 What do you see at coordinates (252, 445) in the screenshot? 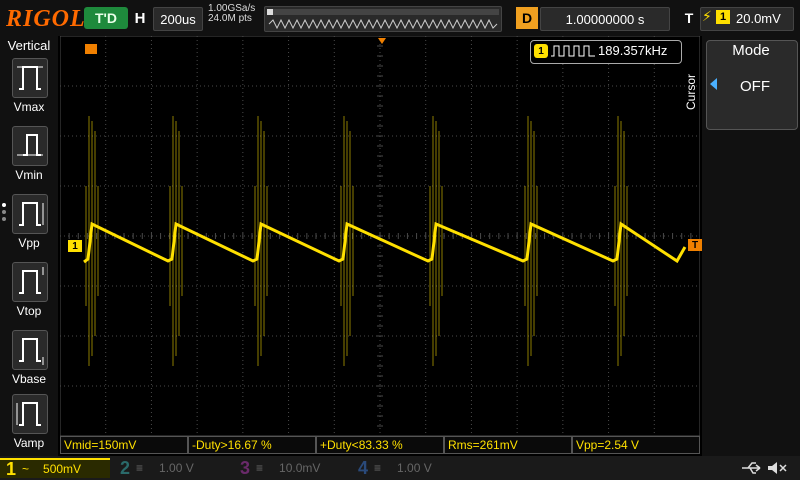
I see `measurement-neg-duty: -Duty>16.67 %` at bounding box center [252, 445].